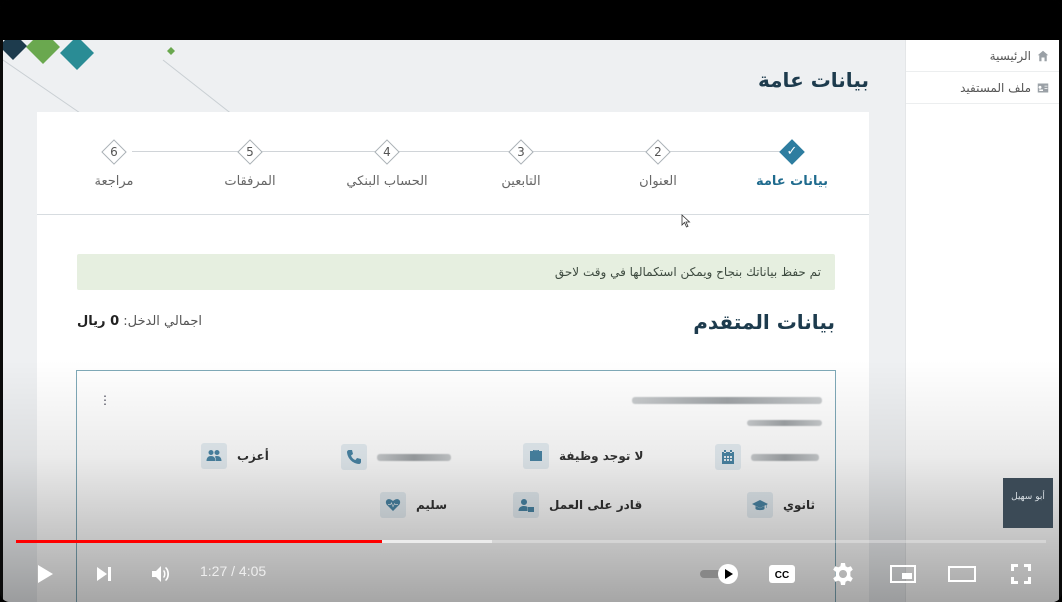  What do you see at coordinates (1028, 503) in the screenshot?
I see `channel-watermark-logo: أبو سهيل` at bounding box center [1028, 503].